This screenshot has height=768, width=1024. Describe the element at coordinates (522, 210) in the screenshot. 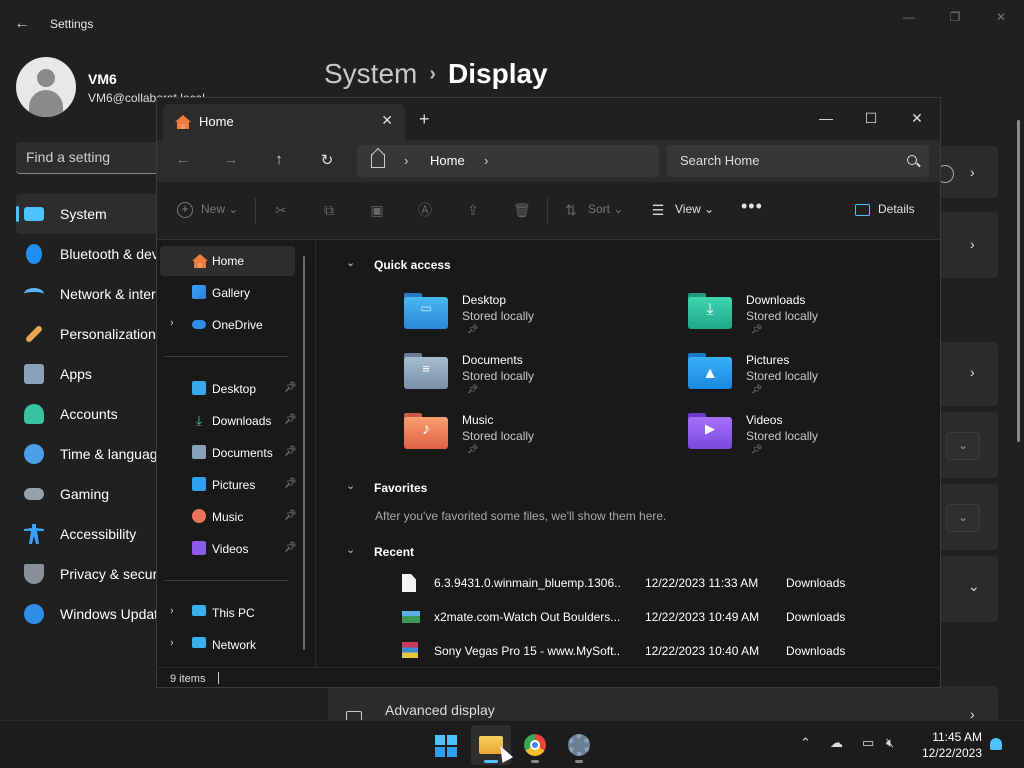

I see `delete-icon: 🗑︎` at that location.